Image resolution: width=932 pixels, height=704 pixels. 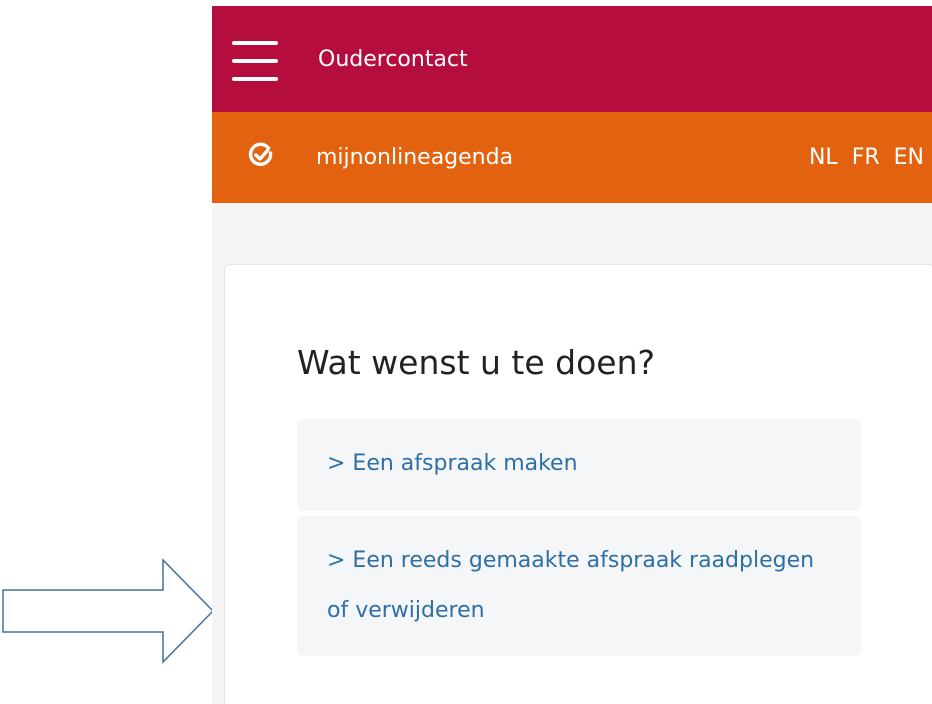 I want to click on language-en: EN, so click(x=909, y=158).